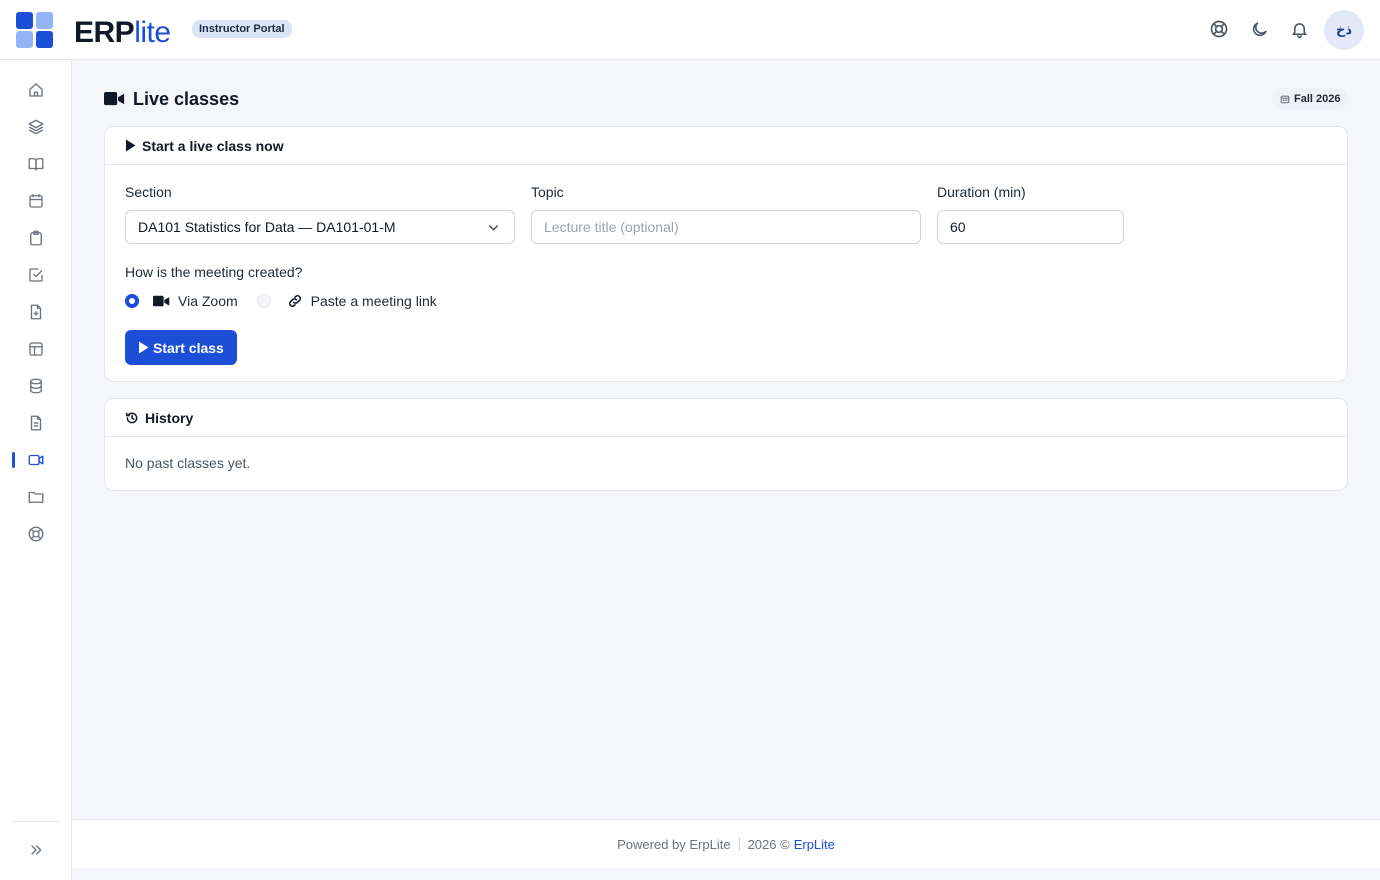 The width and height of the screenshot is (1380, 880). Describe the element at coordinates (34, 30) in the screenshot. I see `logo-icon` at that location.